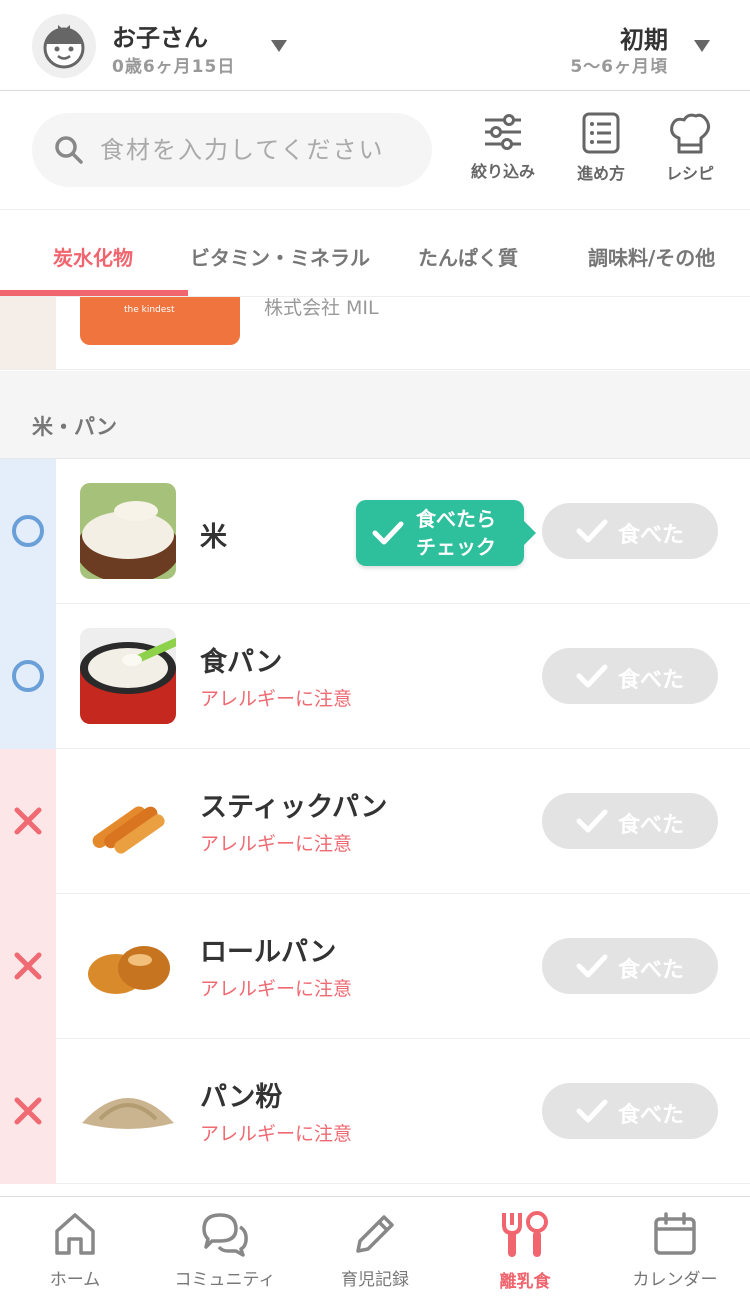 Image resolution: width=750 pixels, height=1296 pixels. I want to click on food-photo-roll-bread, so click(128, 966).